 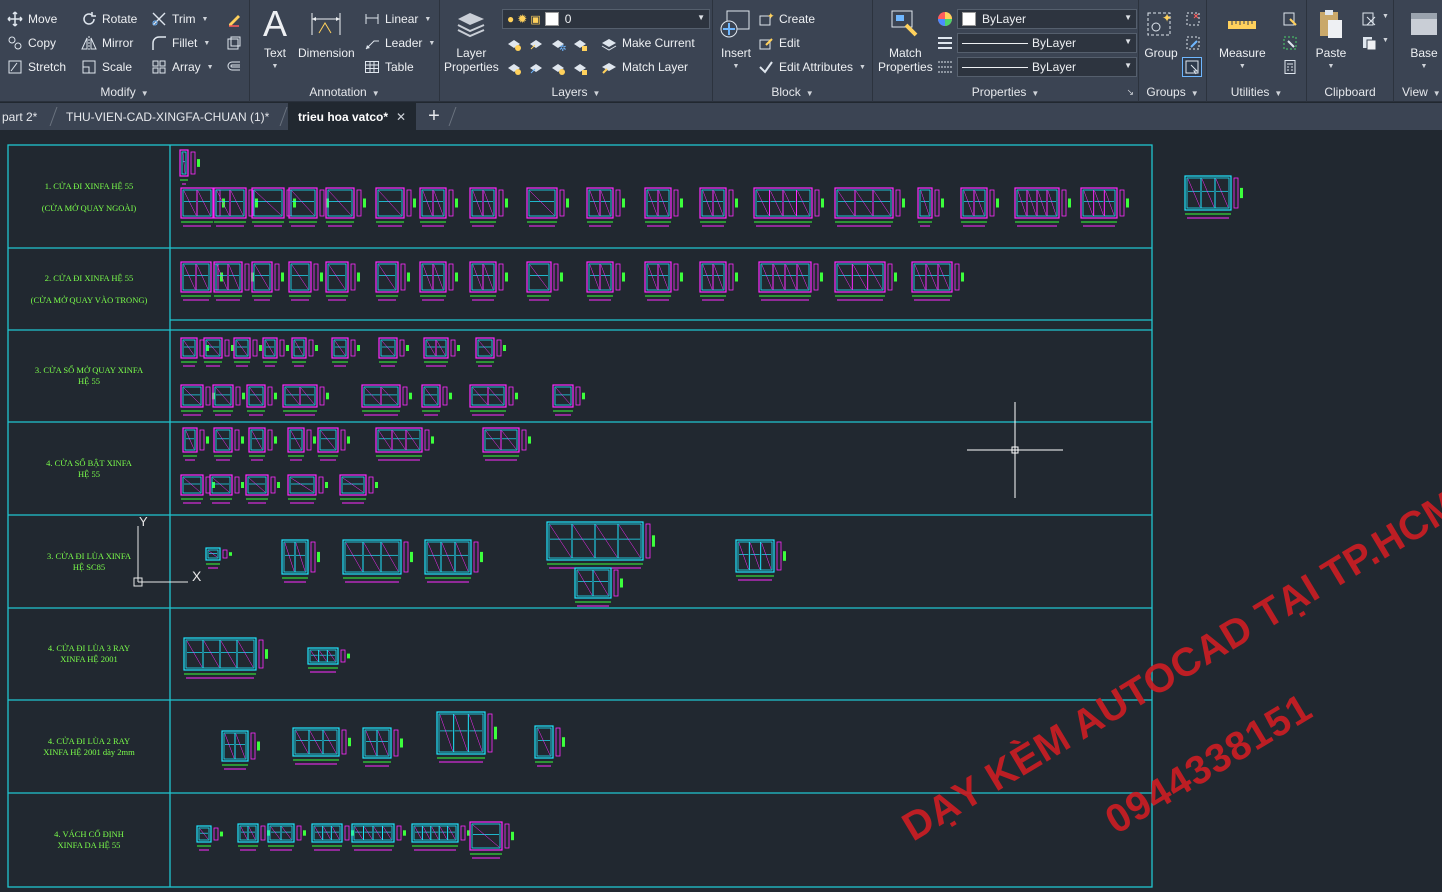 What do you see at coordinates (1290, 19) in the screenshot?
I see `quick-select-icon` at bounding box center [1290, 19].